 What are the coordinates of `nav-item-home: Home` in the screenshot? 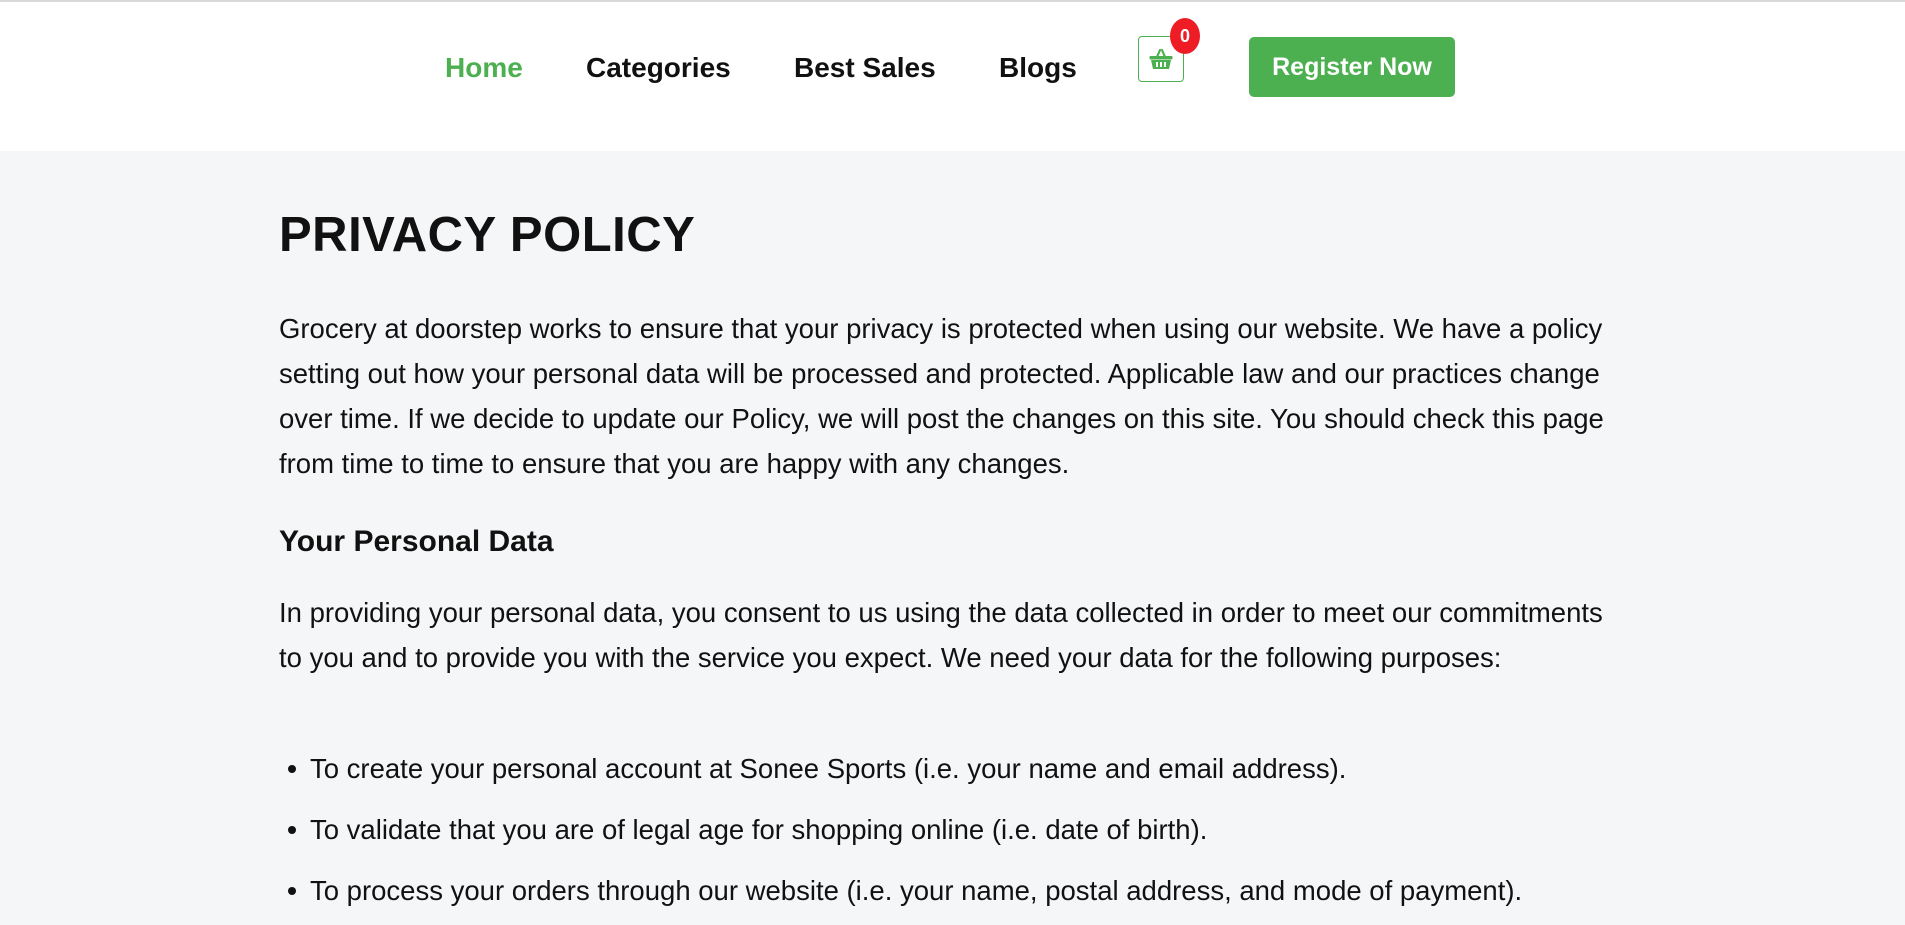 It's located at (484, 68).